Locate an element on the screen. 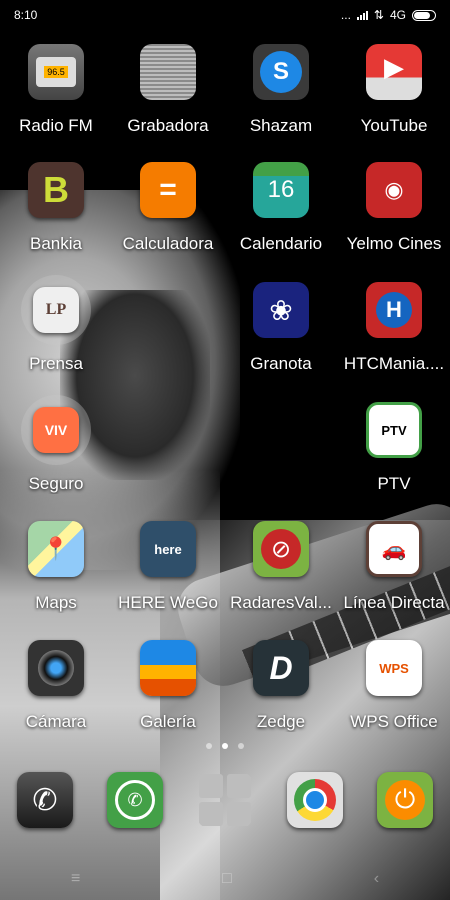  app-here-wego: here HERE WeGo is located at coordinates (168, 567).